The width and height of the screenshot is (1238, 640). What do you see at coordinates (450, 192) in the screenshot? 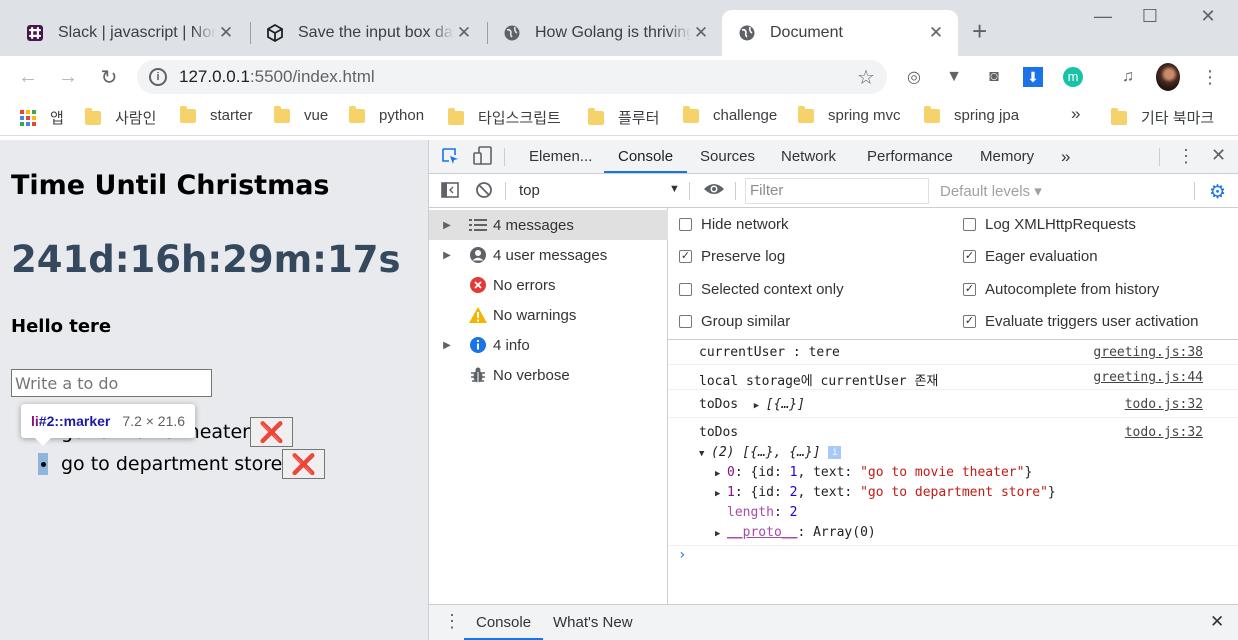
I see `sidebar-toggle-icon` at bounding box center [450, 192].